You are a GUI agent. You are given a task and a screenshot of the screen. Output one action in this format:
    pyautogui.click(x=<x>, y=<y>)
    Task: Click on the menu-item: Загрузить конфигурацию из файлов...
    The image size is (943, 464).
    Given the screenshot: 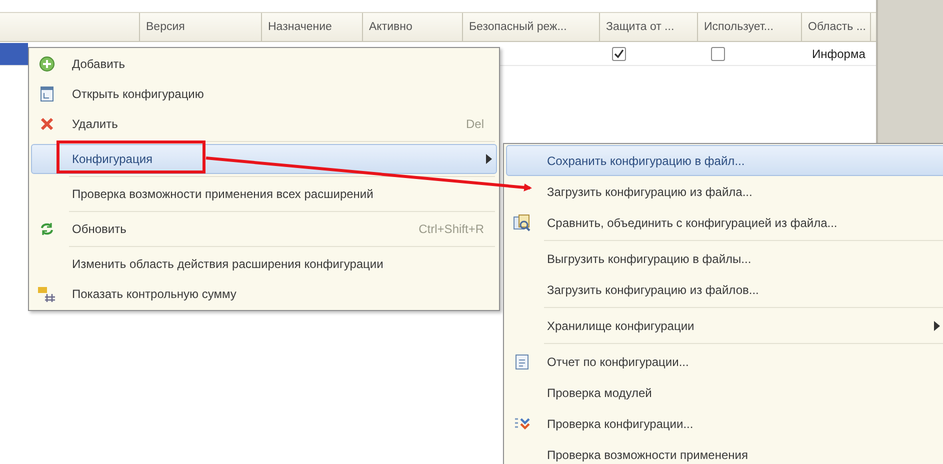 What is the action you would take?
    pyautogui.click(x=724, y=289)
    